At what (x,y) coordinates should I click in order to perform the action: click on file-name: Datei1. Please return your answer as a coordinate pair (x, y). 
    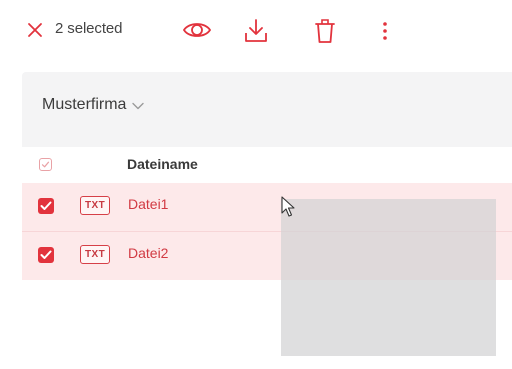
    Looking at the image, I should click on (148, 204).